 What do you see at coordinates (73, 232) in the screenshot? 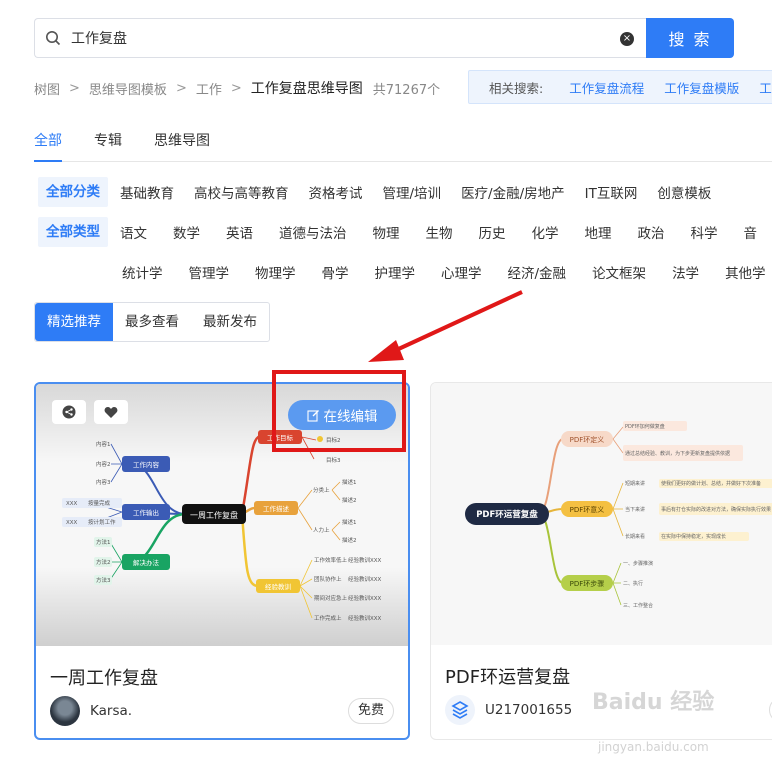
I see `type-all: 全部类型` at bounding box center [73, 232].